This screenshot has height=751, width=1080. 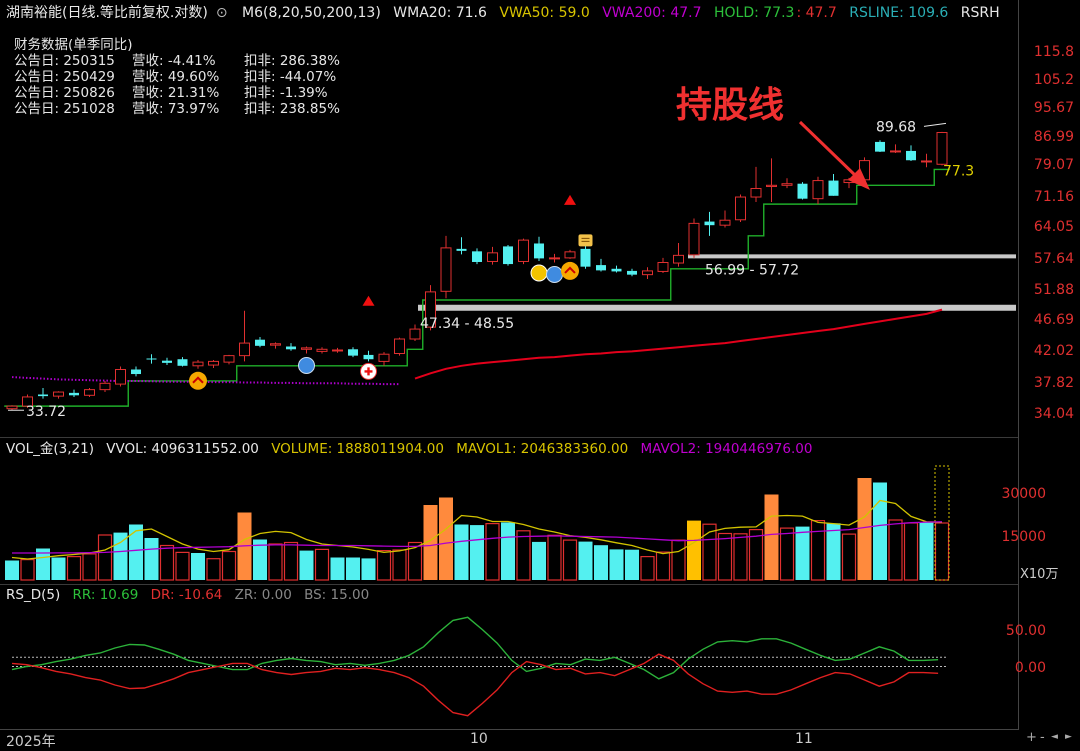 What do you see at coordinates (717, 307) in the screenshot?
I see `support-zone-lower` at bounding box center [717, 307].